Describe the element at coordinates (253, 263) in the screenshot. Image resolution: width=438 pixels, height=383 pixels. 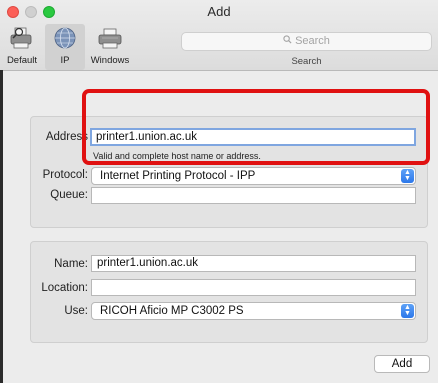
I see `name-field: printer1.union.ac.uk` at that location.